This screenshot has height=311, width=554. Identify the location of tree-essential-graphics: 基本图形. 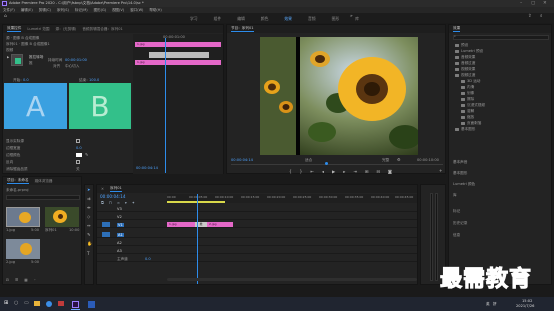
(465, 129).